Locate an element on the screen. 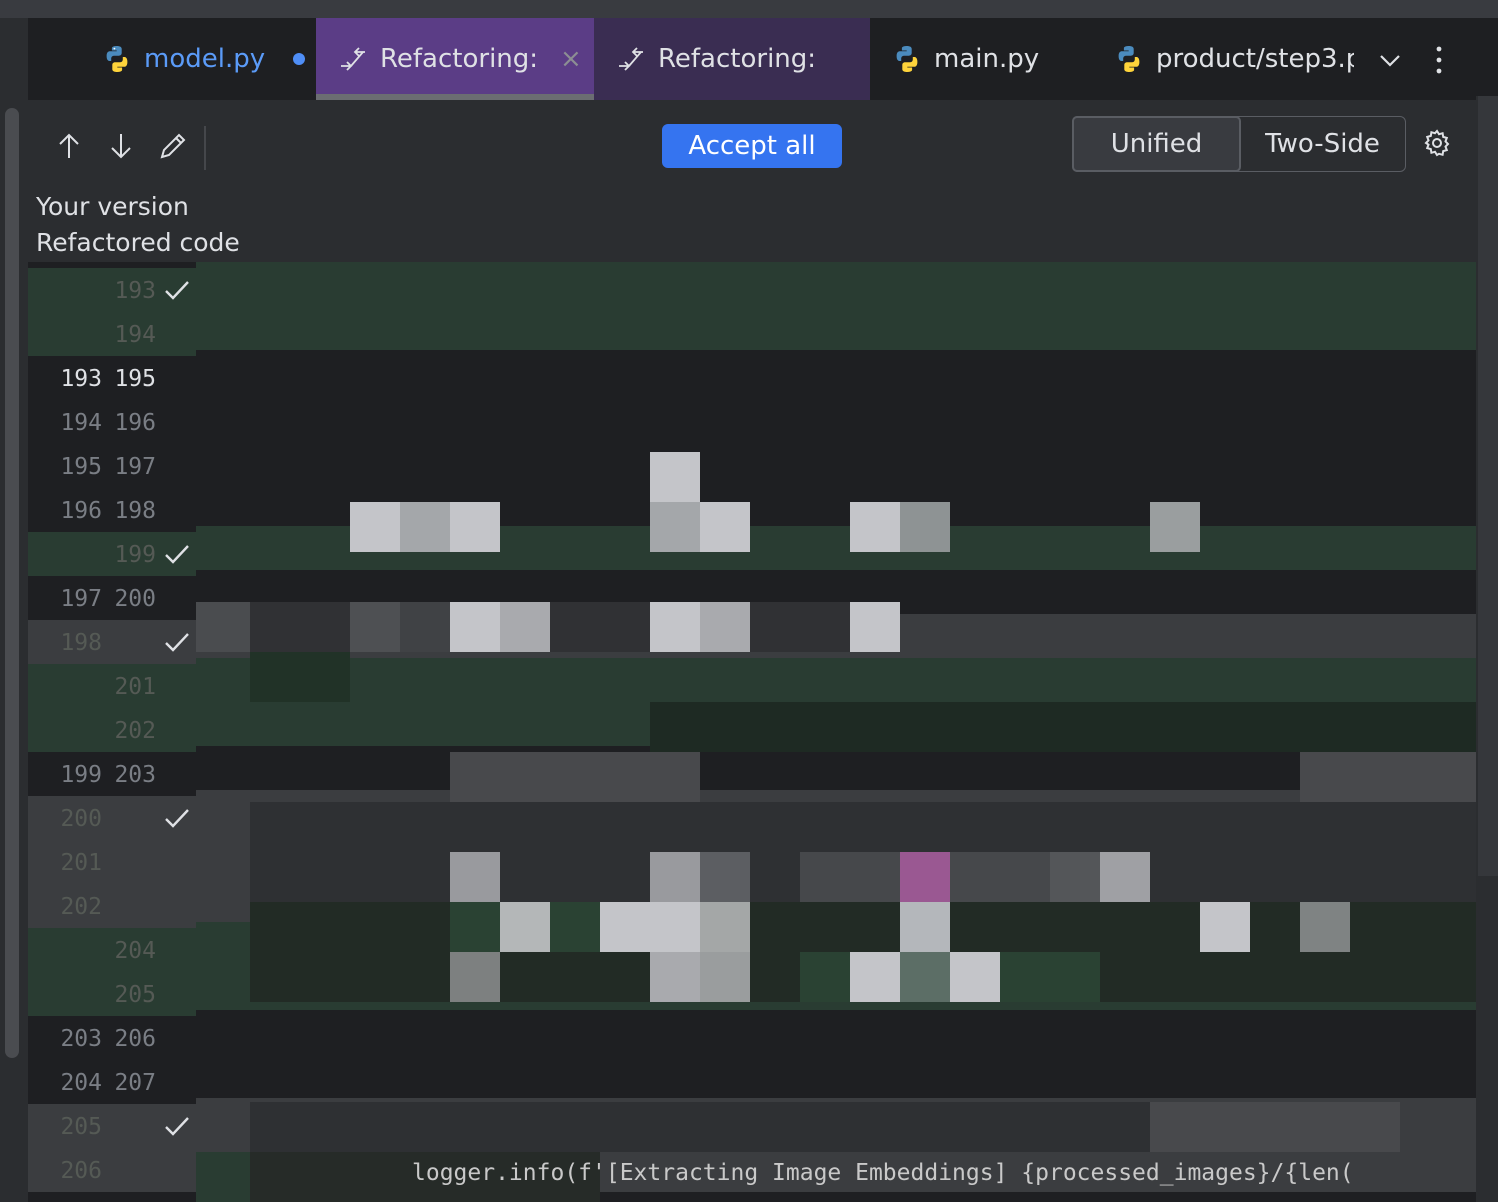 The image size is (1498, 1202). new-line-number: 199 is located at coordinates (135, 555).